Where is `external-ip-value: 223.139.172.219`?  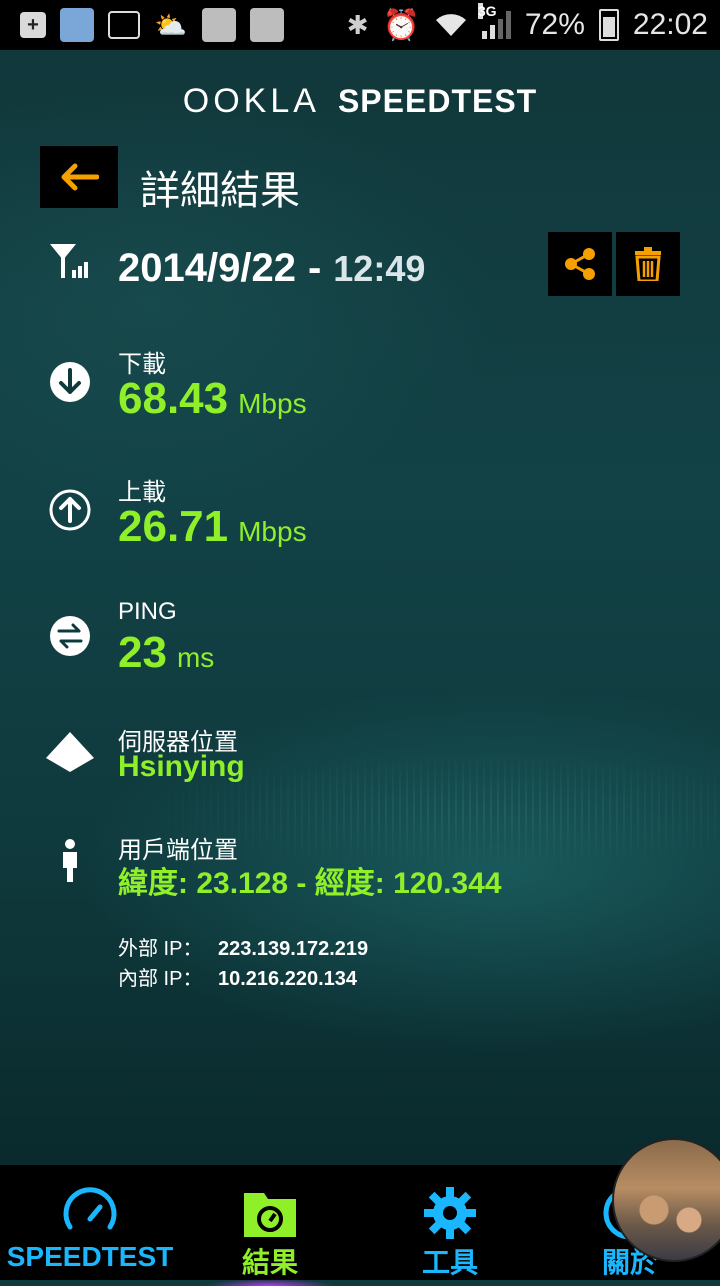 external-ip-value: 223.139.172.219 is located at coordinates (293, 949).